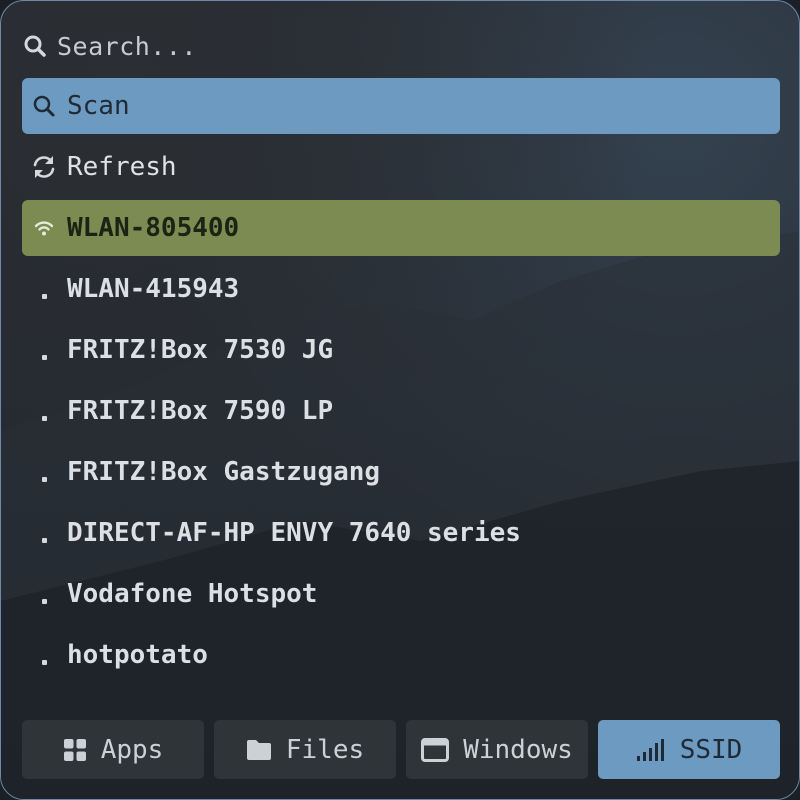  I want to click on mode-tabs: Apps Files Windows SSID, so click(401, 749).